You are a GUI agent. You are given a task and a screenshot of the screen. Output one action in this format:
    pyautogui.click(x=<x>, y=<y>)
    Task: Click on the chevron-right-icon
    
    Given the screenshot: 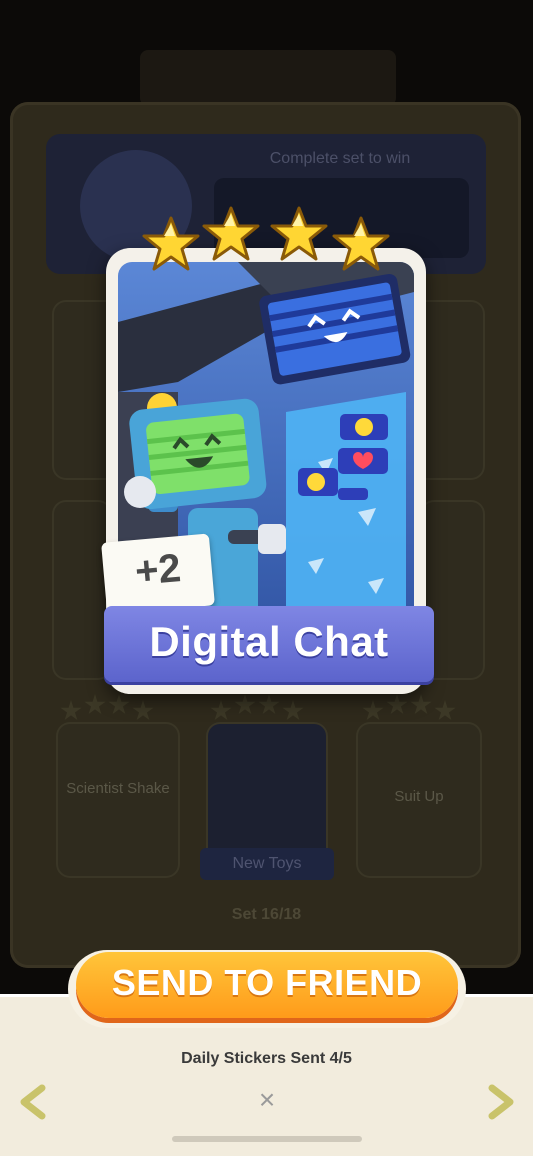 What is the action you would take?
    pyautogui.click(x=501, y=1102)
    